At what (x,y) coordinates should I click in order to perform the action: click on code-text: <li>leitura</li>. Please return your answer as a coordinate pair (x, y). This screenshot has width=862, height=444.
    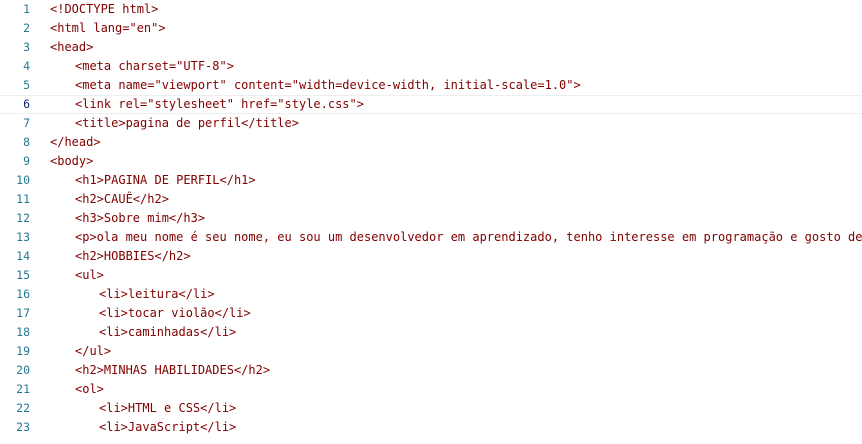
    Looking at the image, I should click on (157, 294).